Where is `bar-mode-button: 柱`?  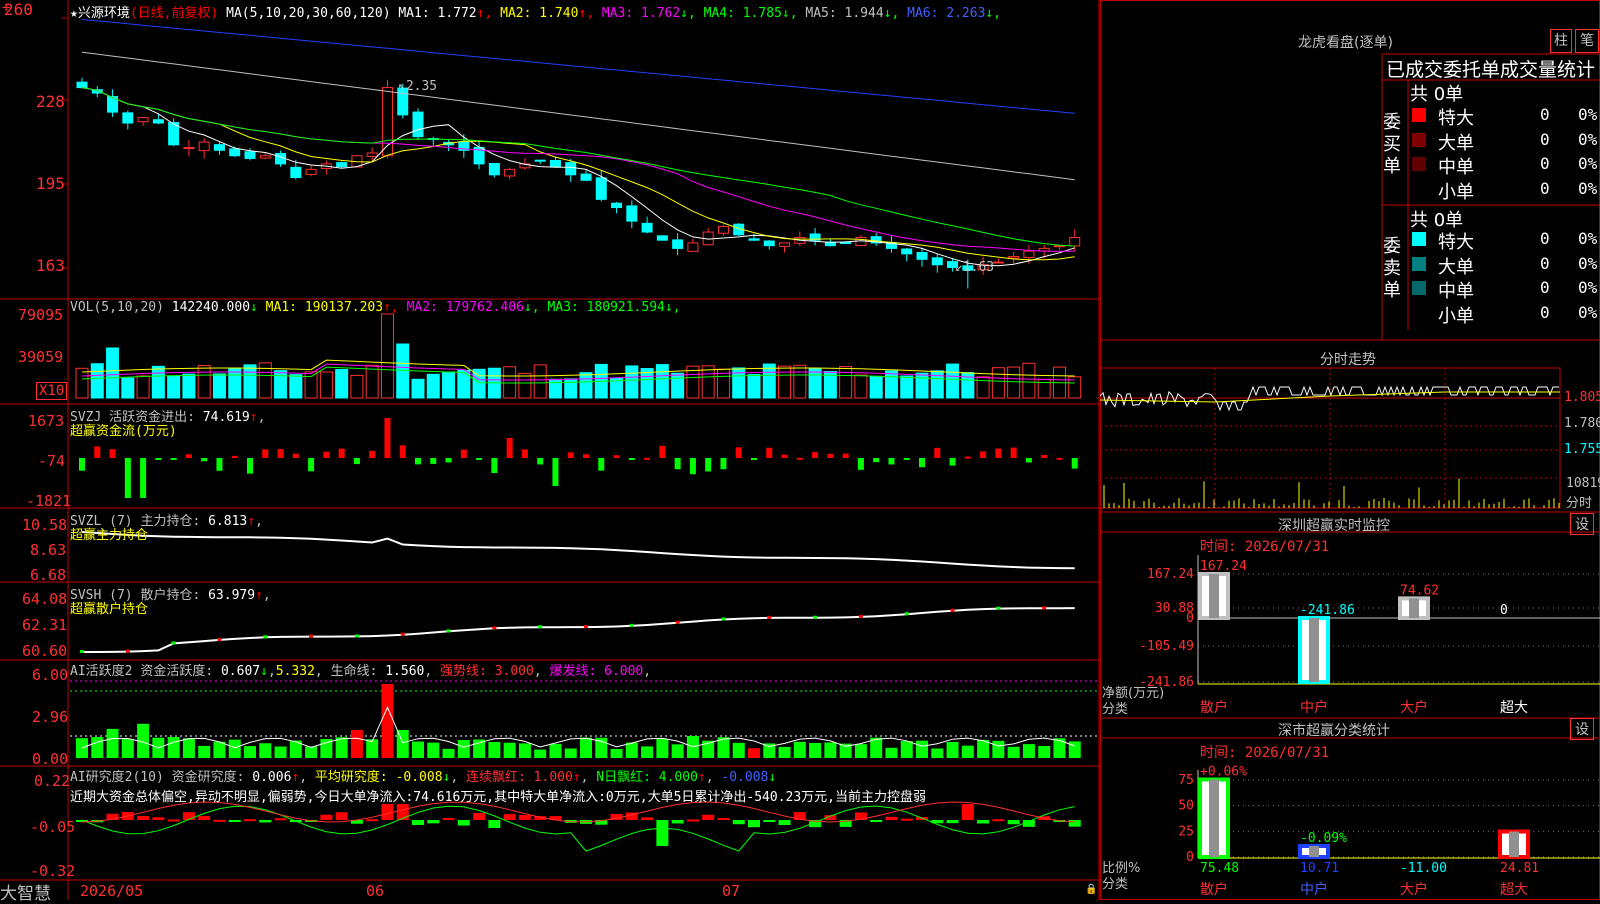 bar-mode-button: 柱 is located at coordinates (1561, 41).